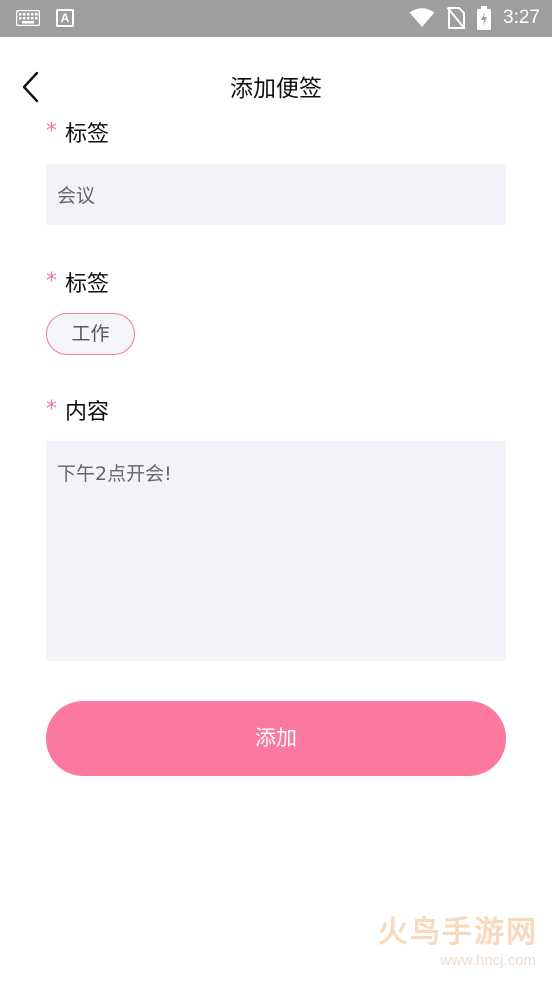 This screenshot has width=552, height=981. I want to click on keyboard-icon, so click(28, 18).